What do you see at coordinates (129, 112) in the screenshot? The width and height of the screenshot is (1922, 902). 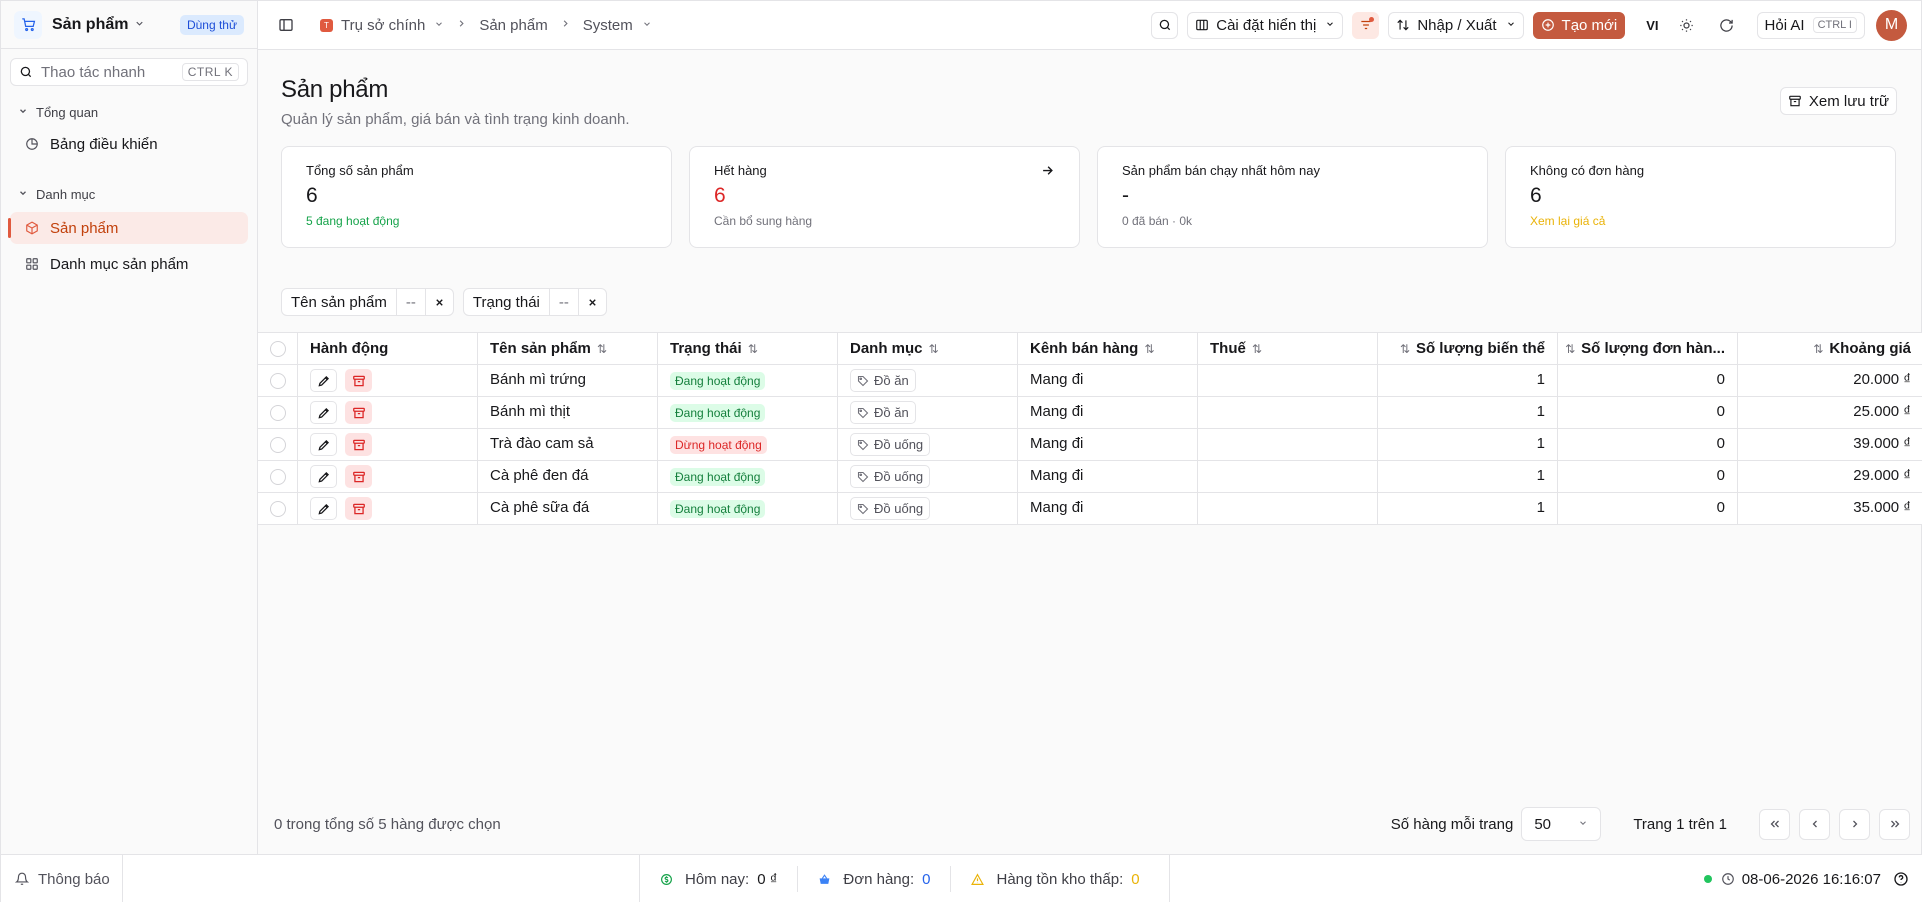 I see `sidebar-group-overview: Tổng quan` at bounding box center [129, 112].